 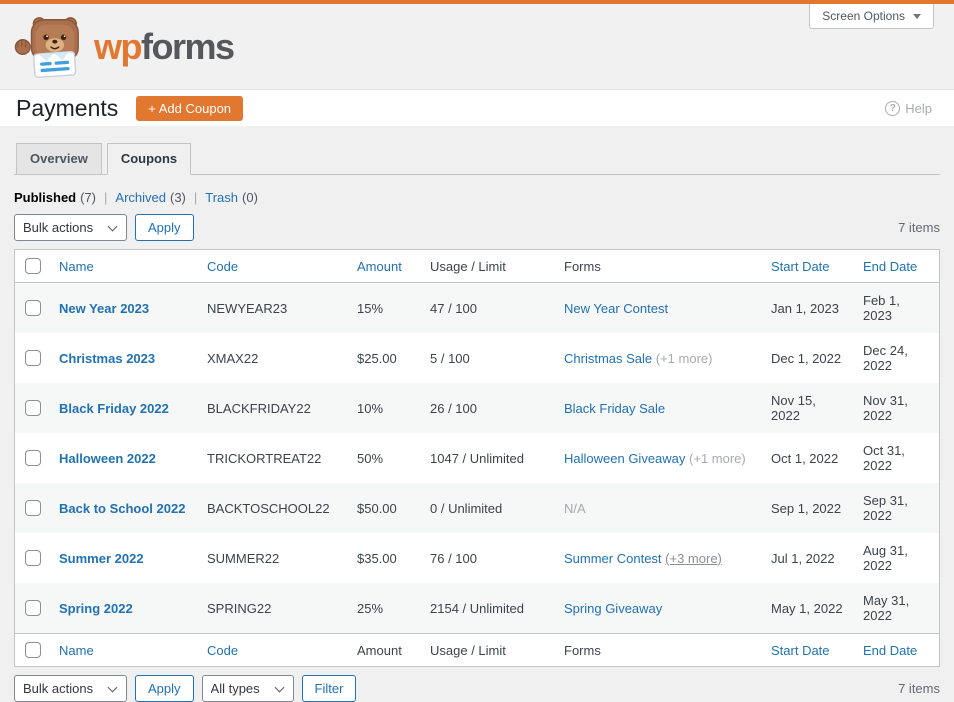 What do you see at coordinates (67, 107) in the screenshot?
I see `page-title: Payments` at bounding box center [67, 107].